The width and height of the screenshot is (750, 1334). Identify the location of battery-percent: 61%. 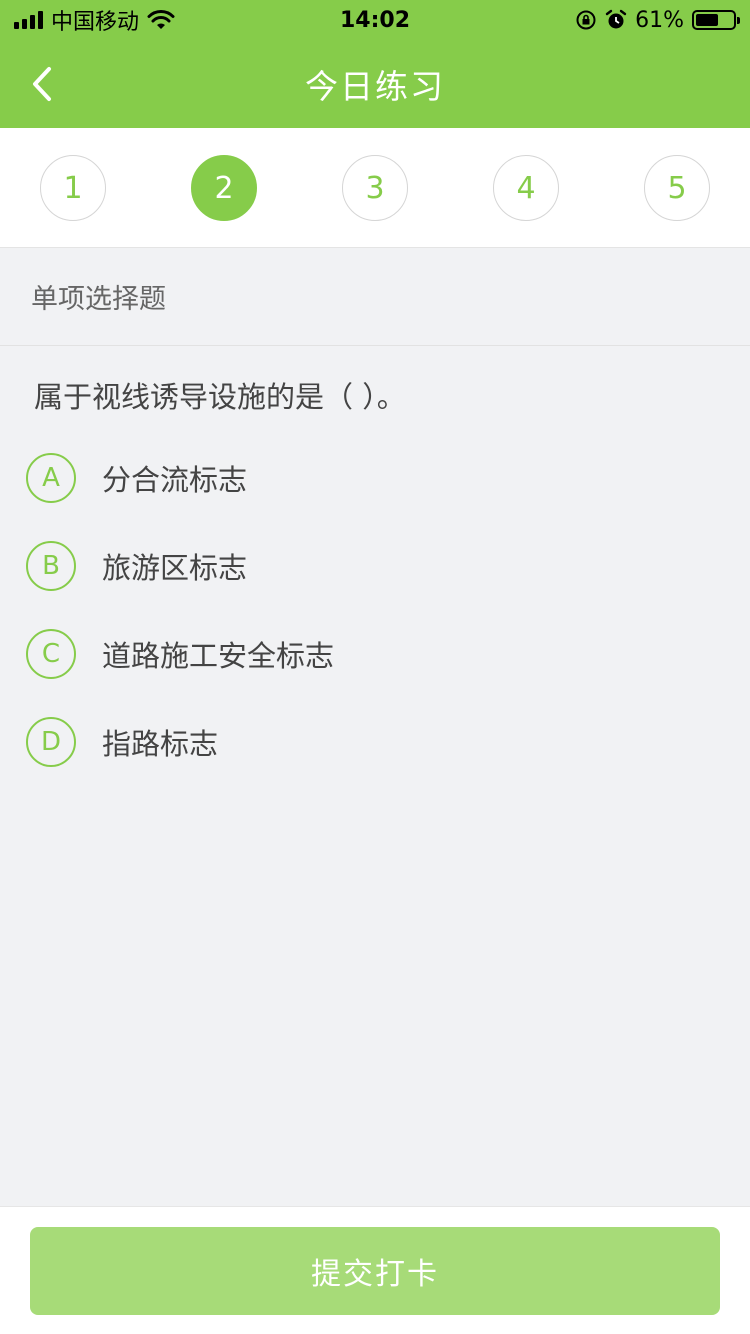
(659, 20).